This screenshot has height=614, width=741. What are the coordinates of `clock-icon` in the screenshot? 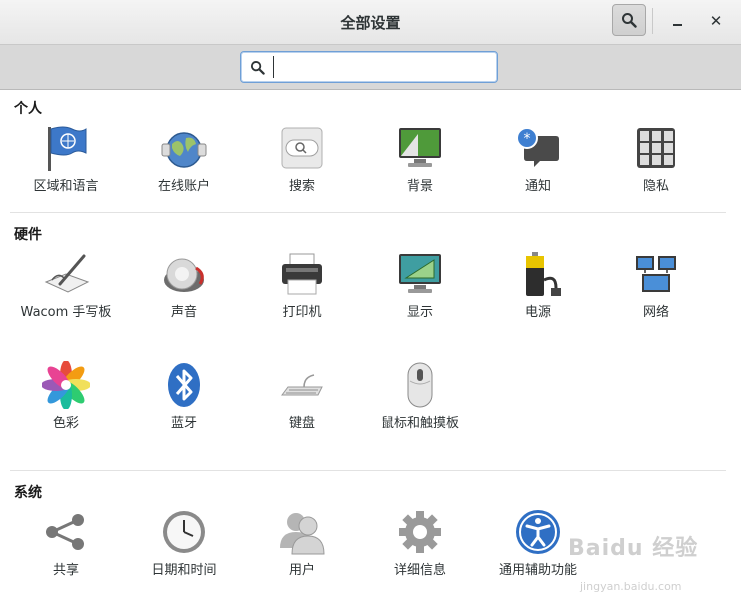 It's located at (184, 532).